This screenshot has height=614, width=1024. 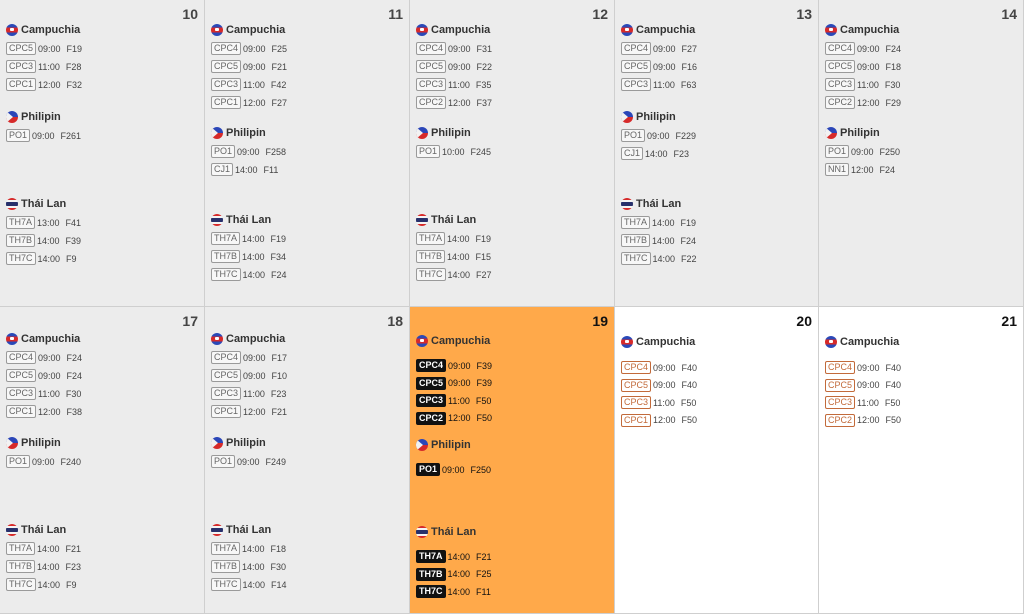 I want to click on schedule-item: CPC2 12:00 F37, so click(x=454, y=102).